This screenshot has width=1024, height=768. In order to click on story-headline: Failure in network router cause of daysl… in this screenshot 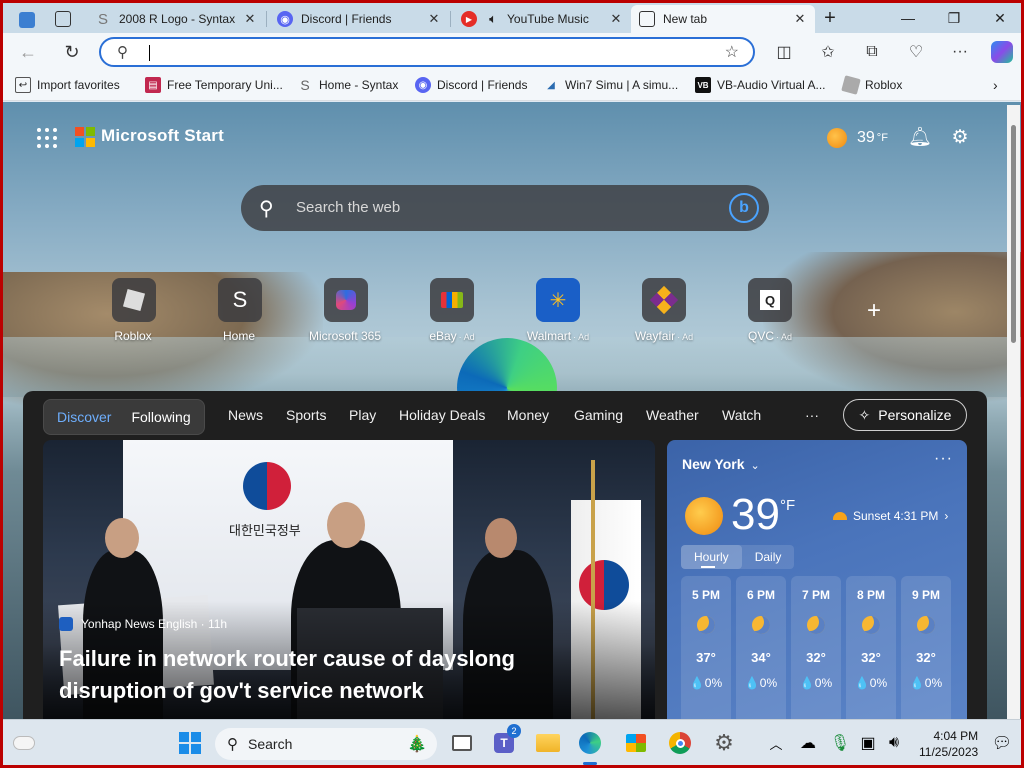, I will do `click(319, 675)`.